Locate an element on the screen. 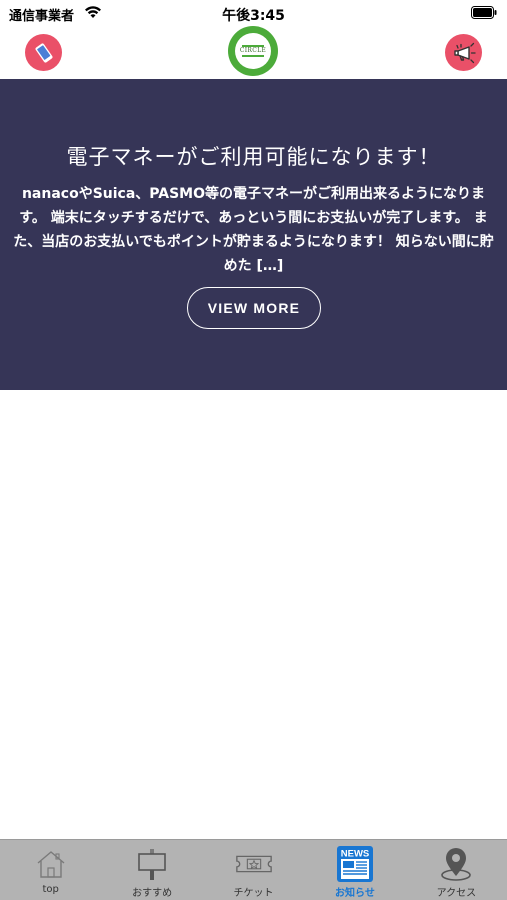 The image size is (507, 900). logo-badge: CIRCLE is located at coordinates (253, 51).